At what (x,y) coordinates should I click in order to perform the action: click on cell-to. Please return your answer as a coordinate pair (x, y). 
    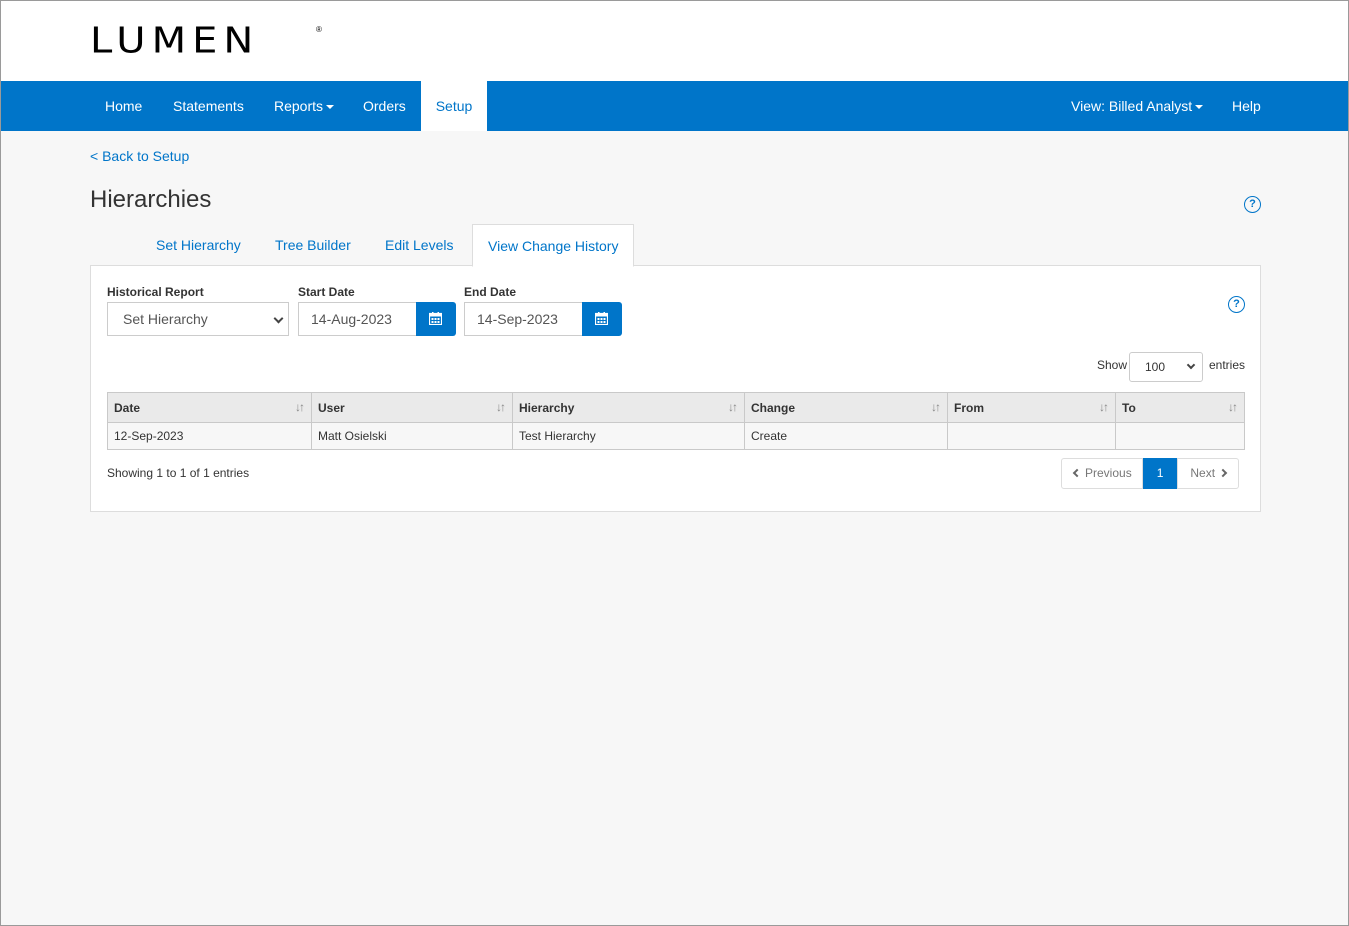
    Looking at the image, I should click on (1180, 436).